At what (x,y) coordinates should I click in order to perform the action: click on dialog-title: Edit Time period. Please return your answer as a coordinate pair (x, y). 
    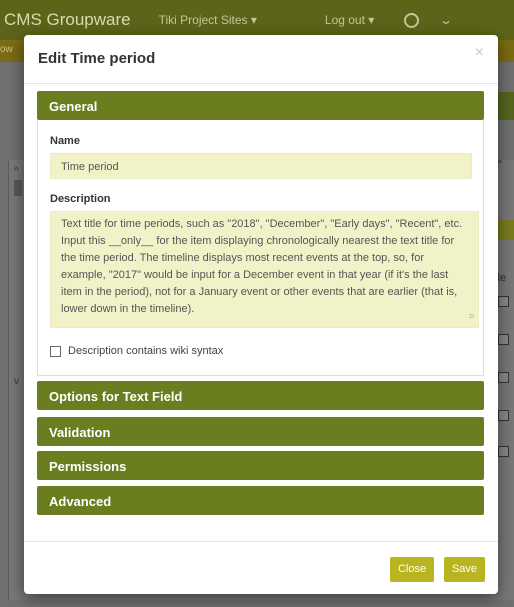
    Looking at the image, I should click on (97, 58).